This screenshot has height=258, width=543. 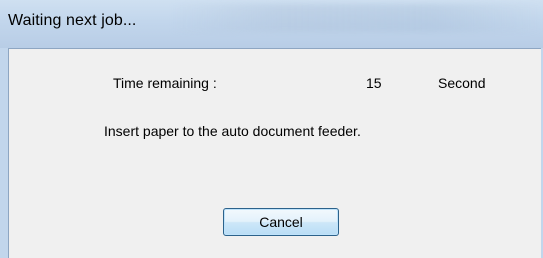 I want to click on time-unit-label: Second, so click(x=462, y=83).